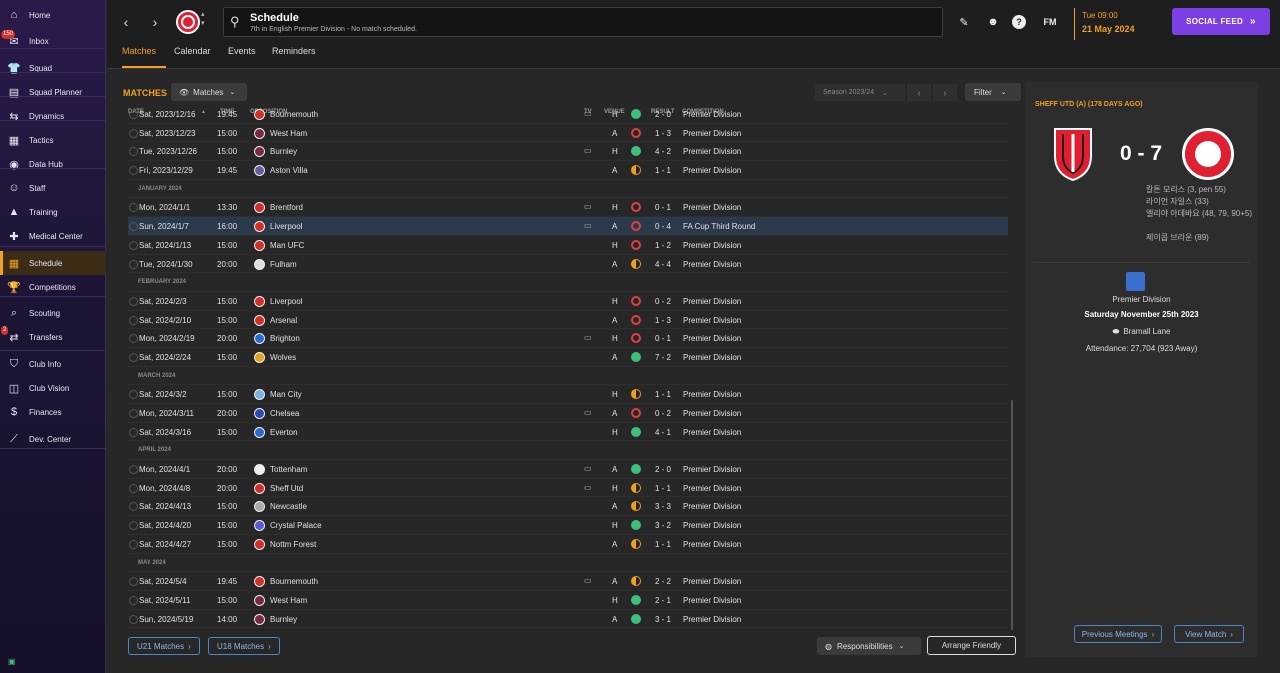 The height and width of the screenshot is (673, 1280). I want to click on sidebar-item-training: ▲ Training, so click(53, 212).